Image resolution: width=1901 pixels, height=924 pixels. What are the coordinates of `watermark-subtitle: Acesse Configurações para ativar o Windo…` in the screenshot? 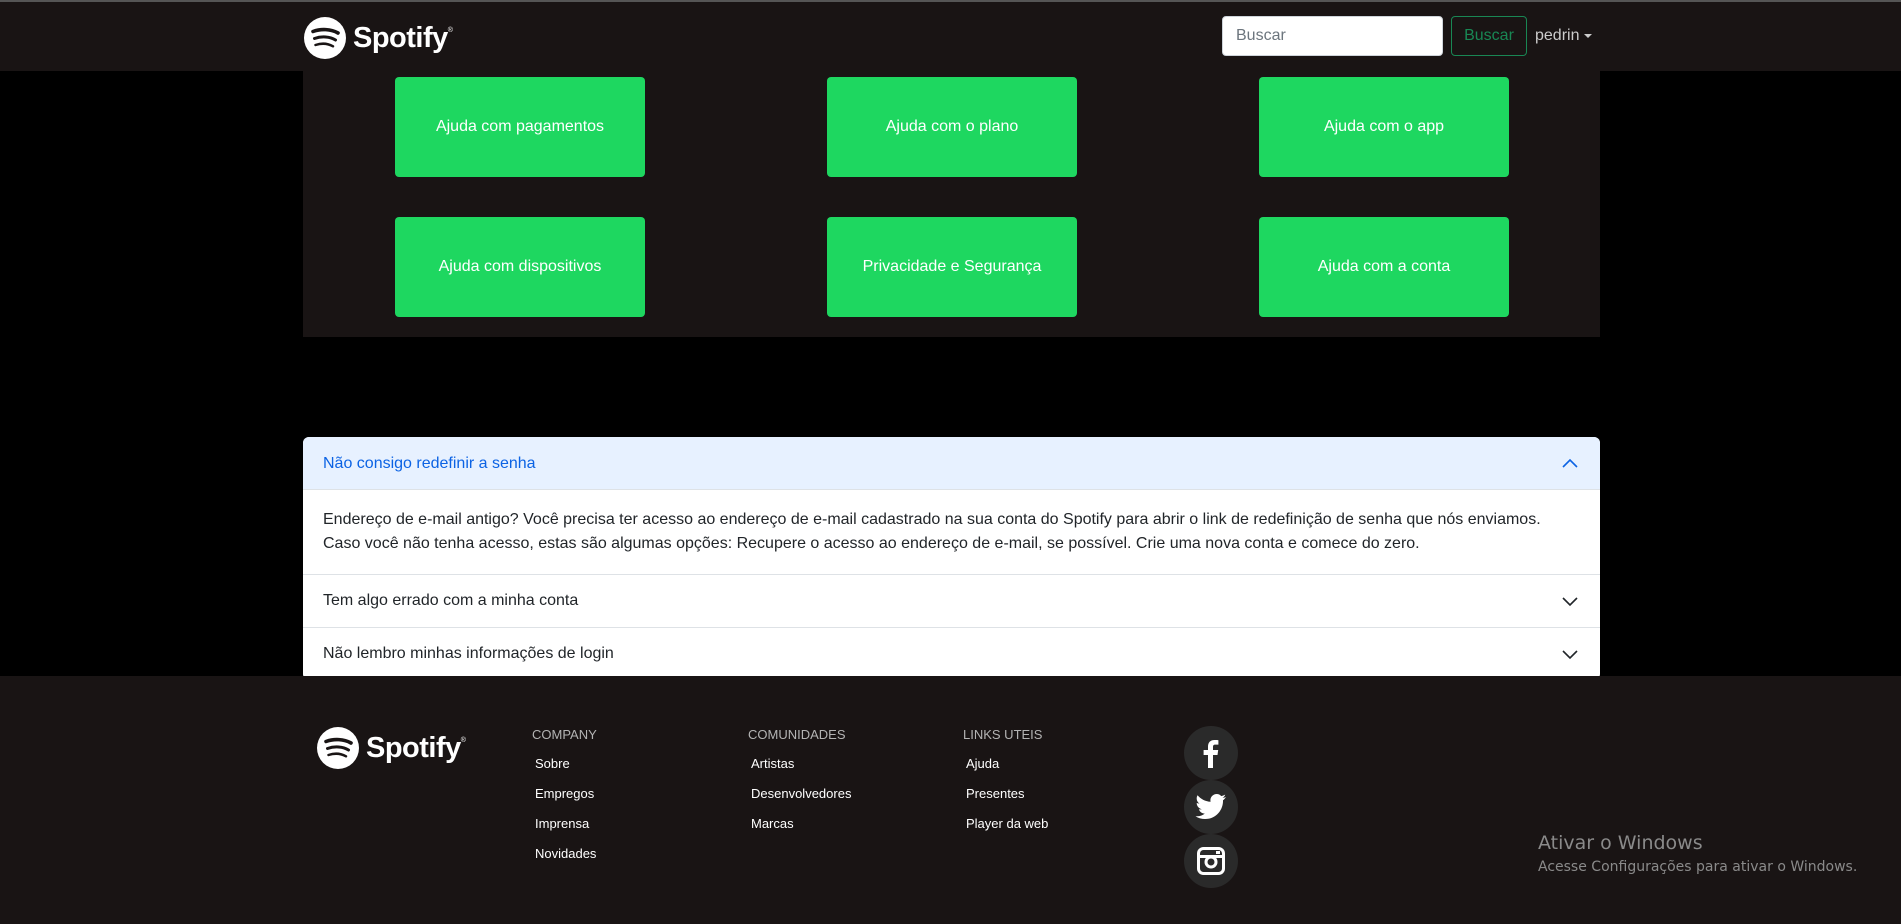 It's located at (1698, 867).